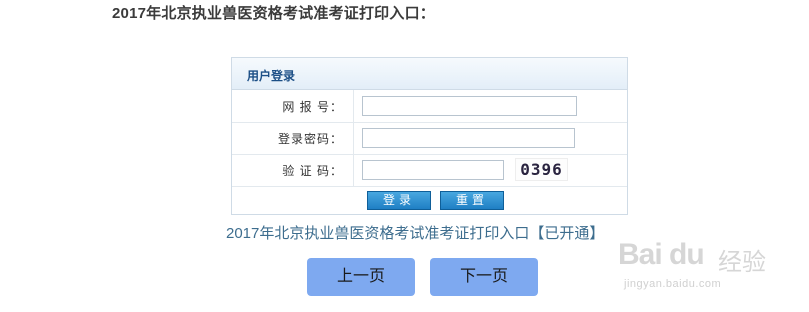 This screenshot has width=809, height=312. Describe the element at coordinates (472, 200) in the screenshot. I see `reset-button: 重置` at that location.